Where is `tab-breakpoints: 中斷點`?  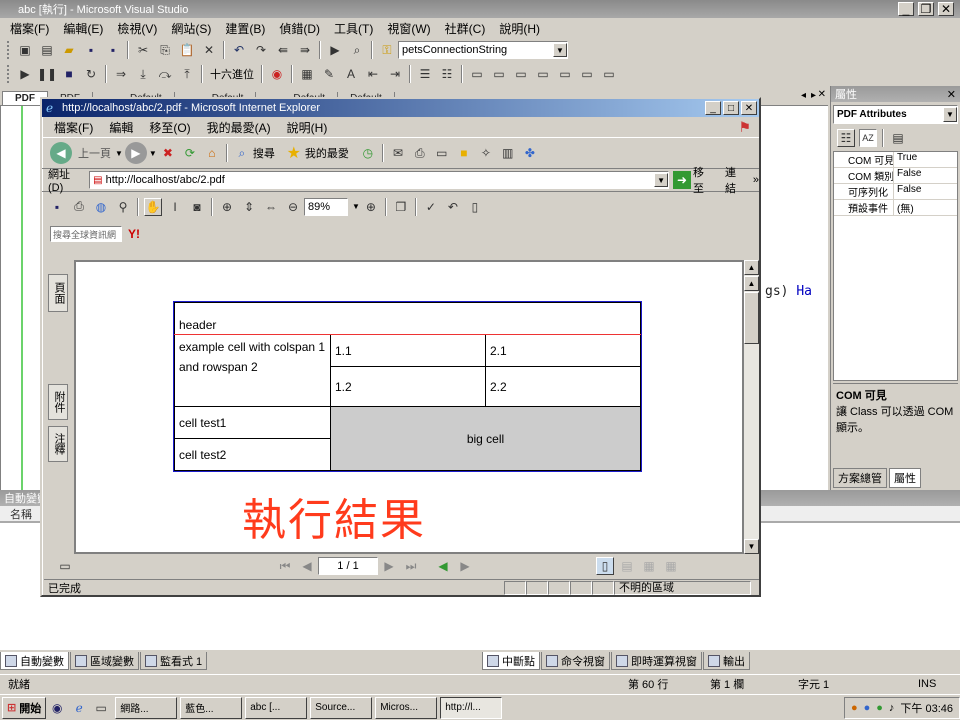 tab-breakpoints: 中斷點 is located at coordinates (511, 661).